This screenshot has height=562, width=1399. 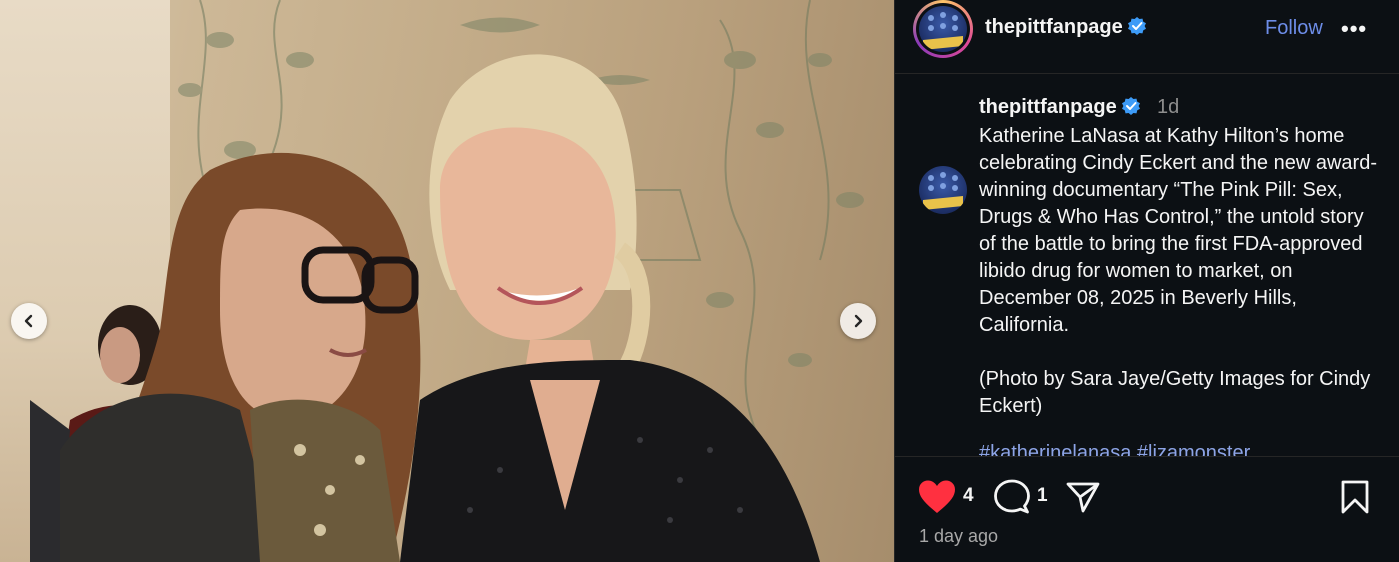 What do you see at coordinates (958, 536) in the screenshot?
I see `post-date: 1 day ago` at bounding box center [958, 536].